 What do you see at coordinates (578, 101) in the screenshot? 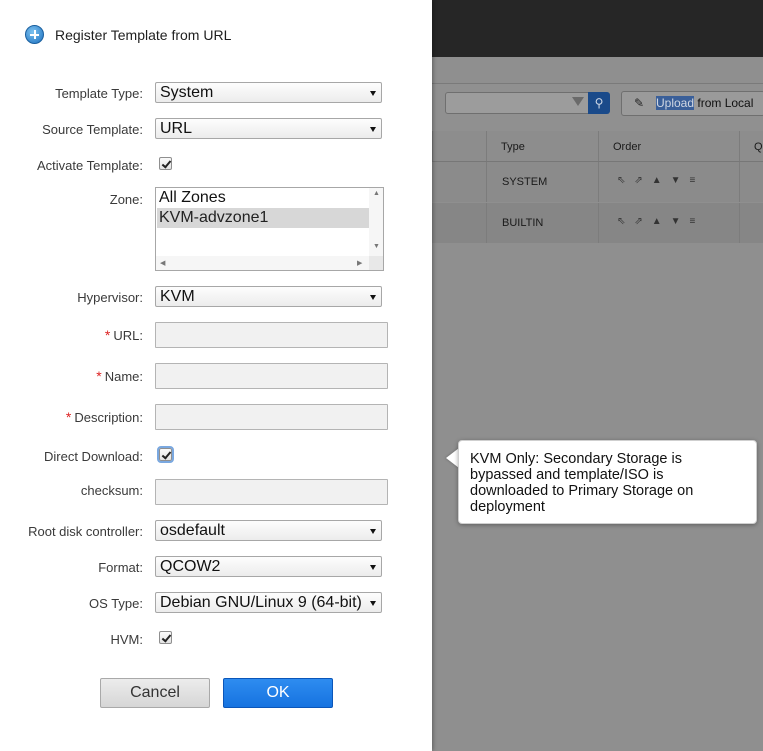
I see `search-dropdown-icon` at bounding box center [578, 101].